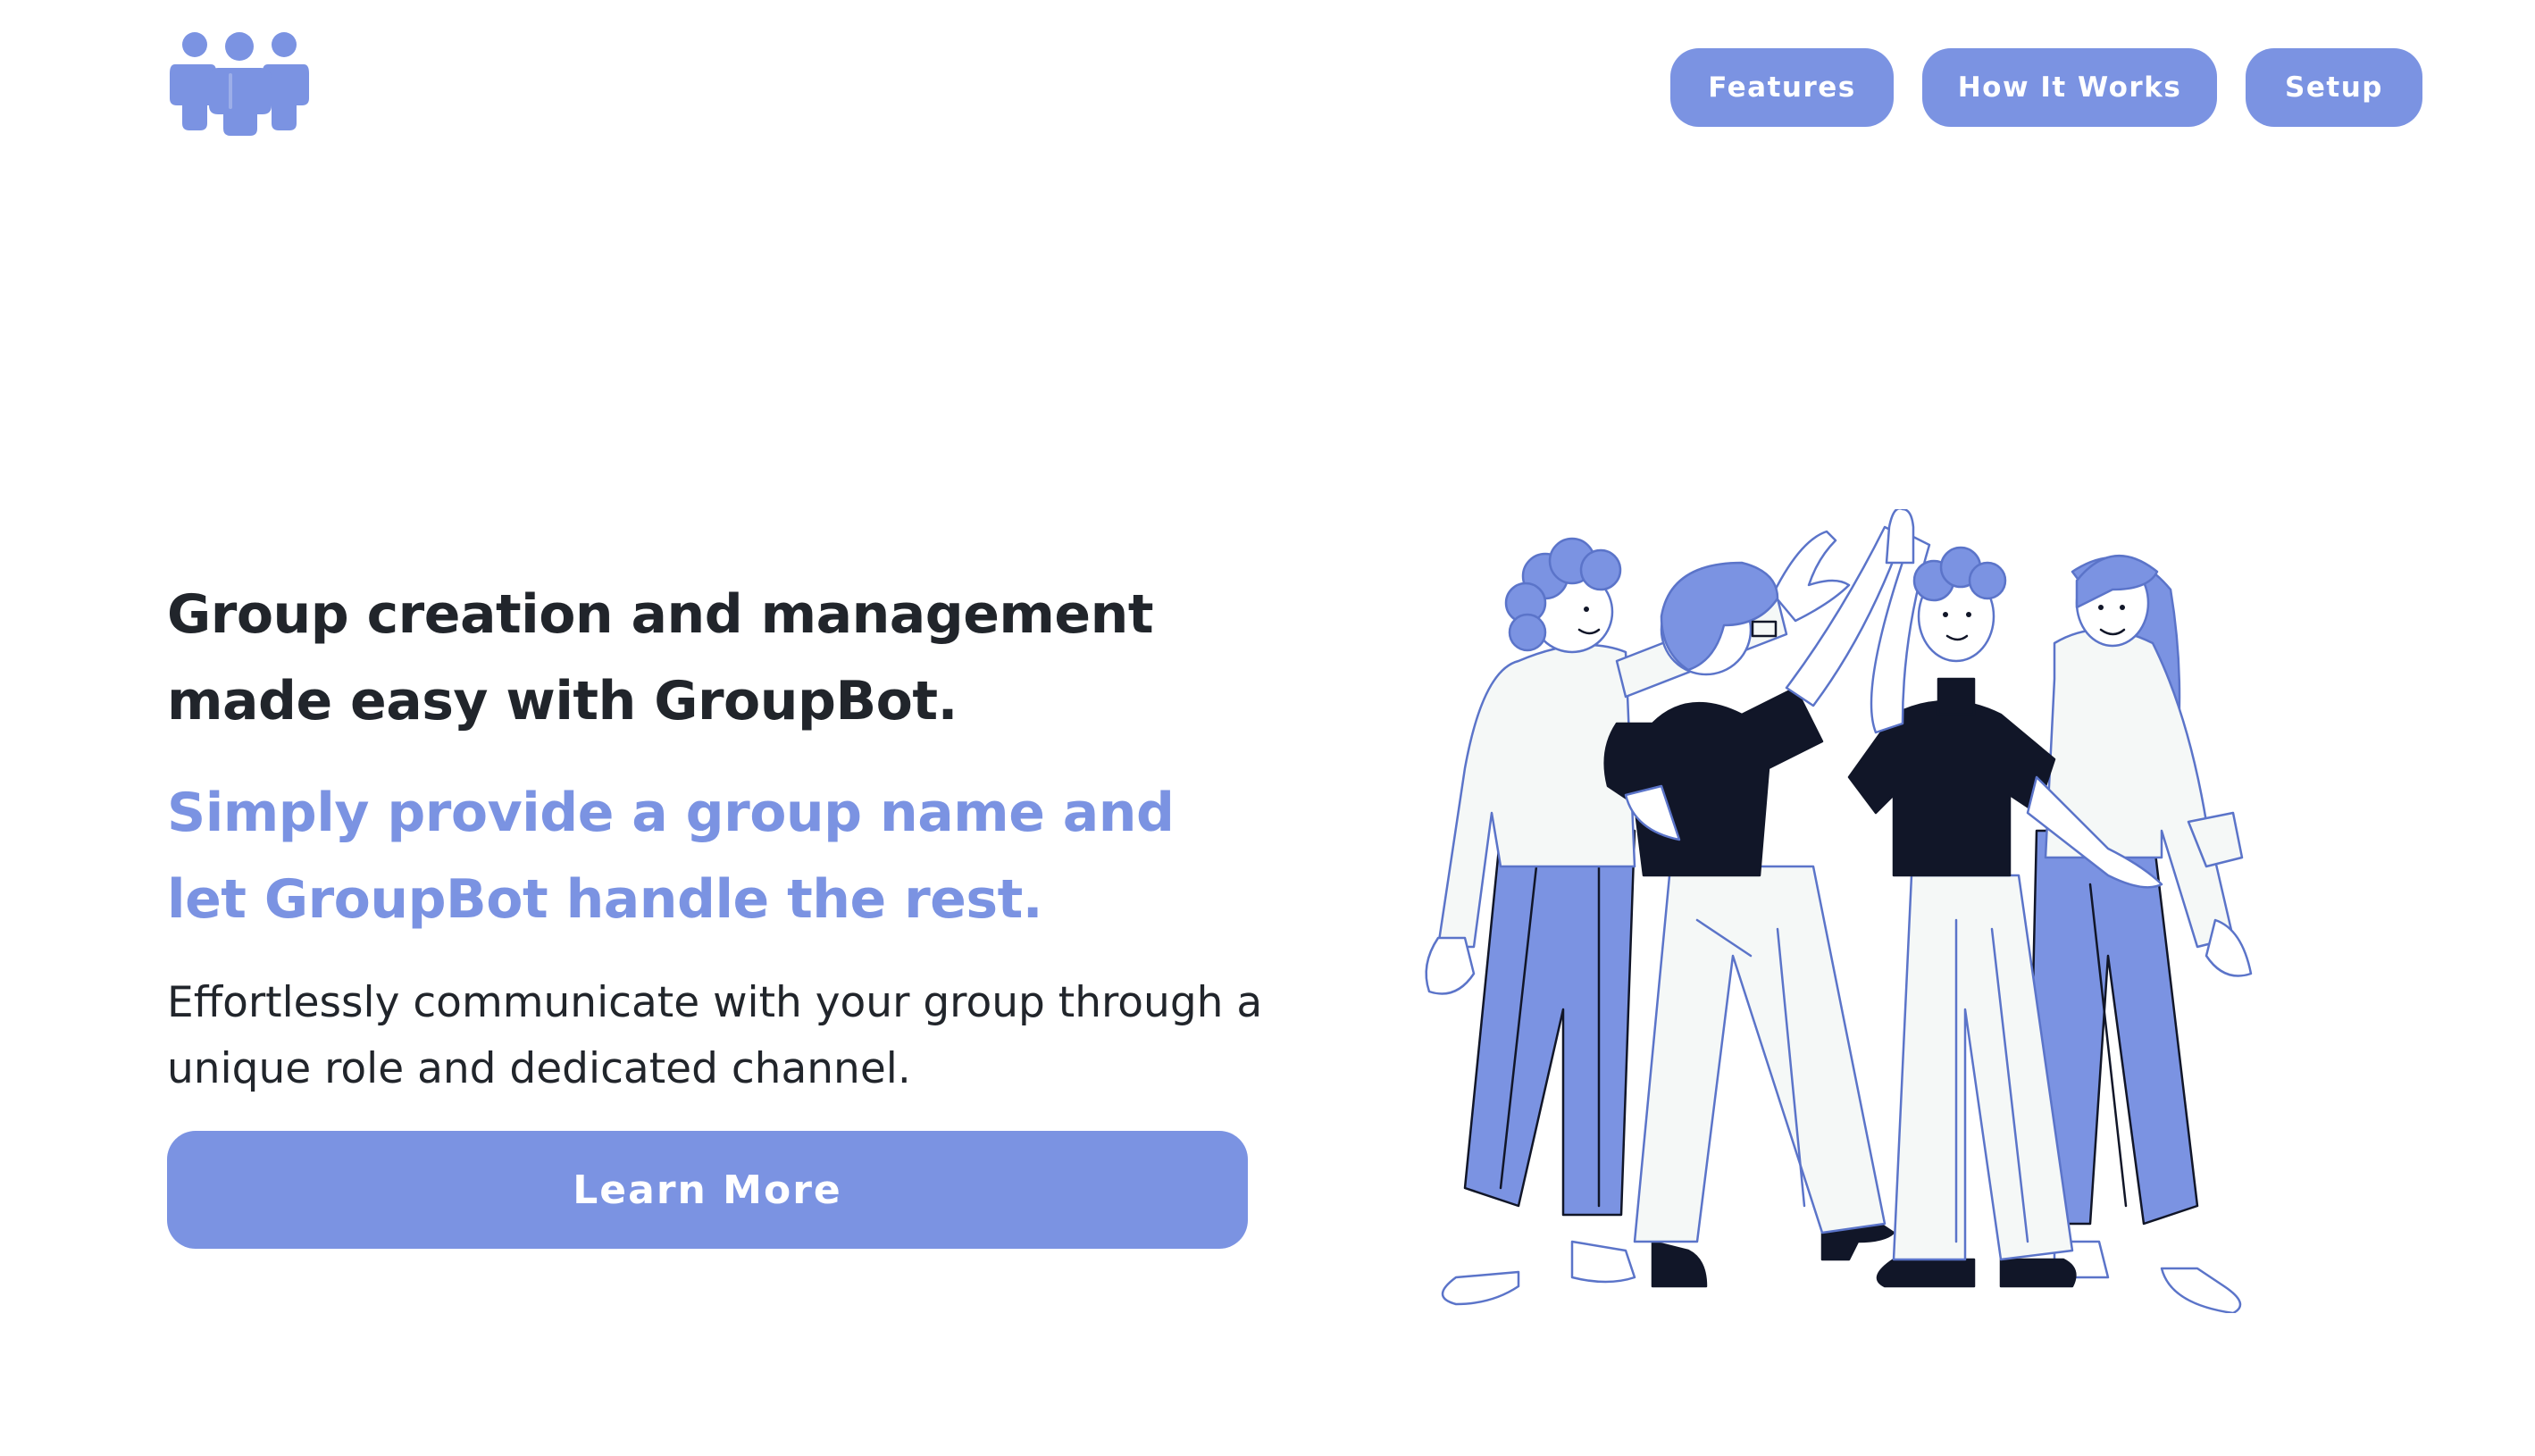 The width and height of the screenshot is (2535, 1456). Describe the element at coordinates (2069, 87) in the screenshot. I see `nav-how-it-works-button: How It Works` at that location.